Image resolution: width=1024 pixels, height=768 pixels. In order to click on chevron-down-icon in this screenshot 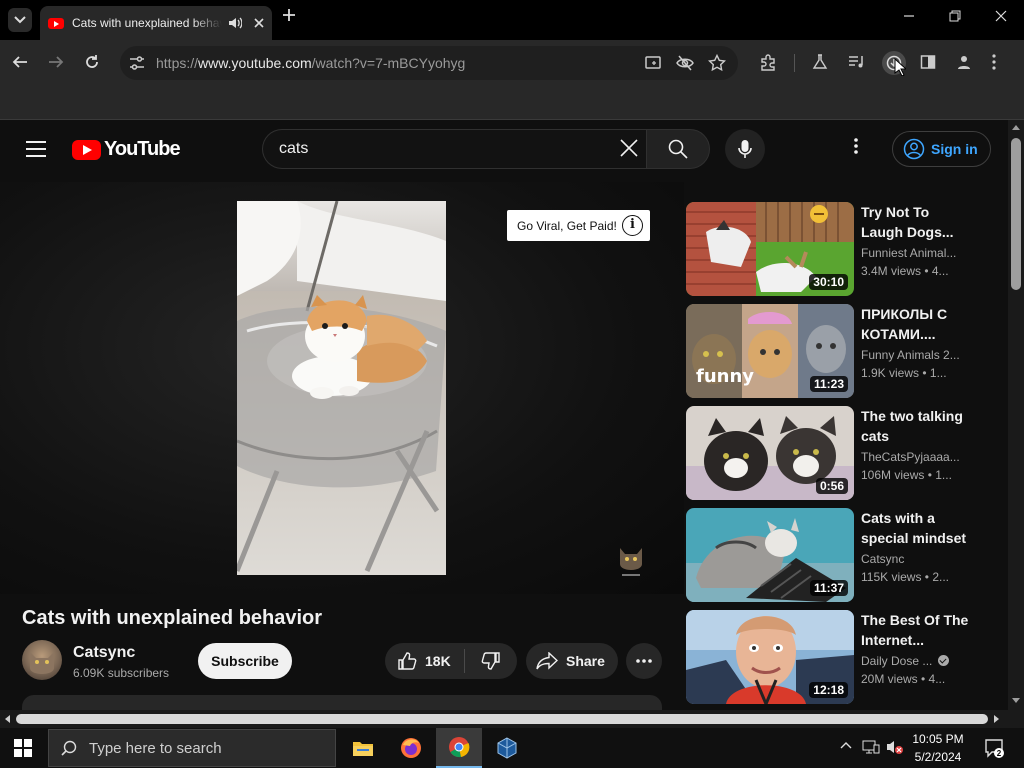, I will do `click(20, 20)`.